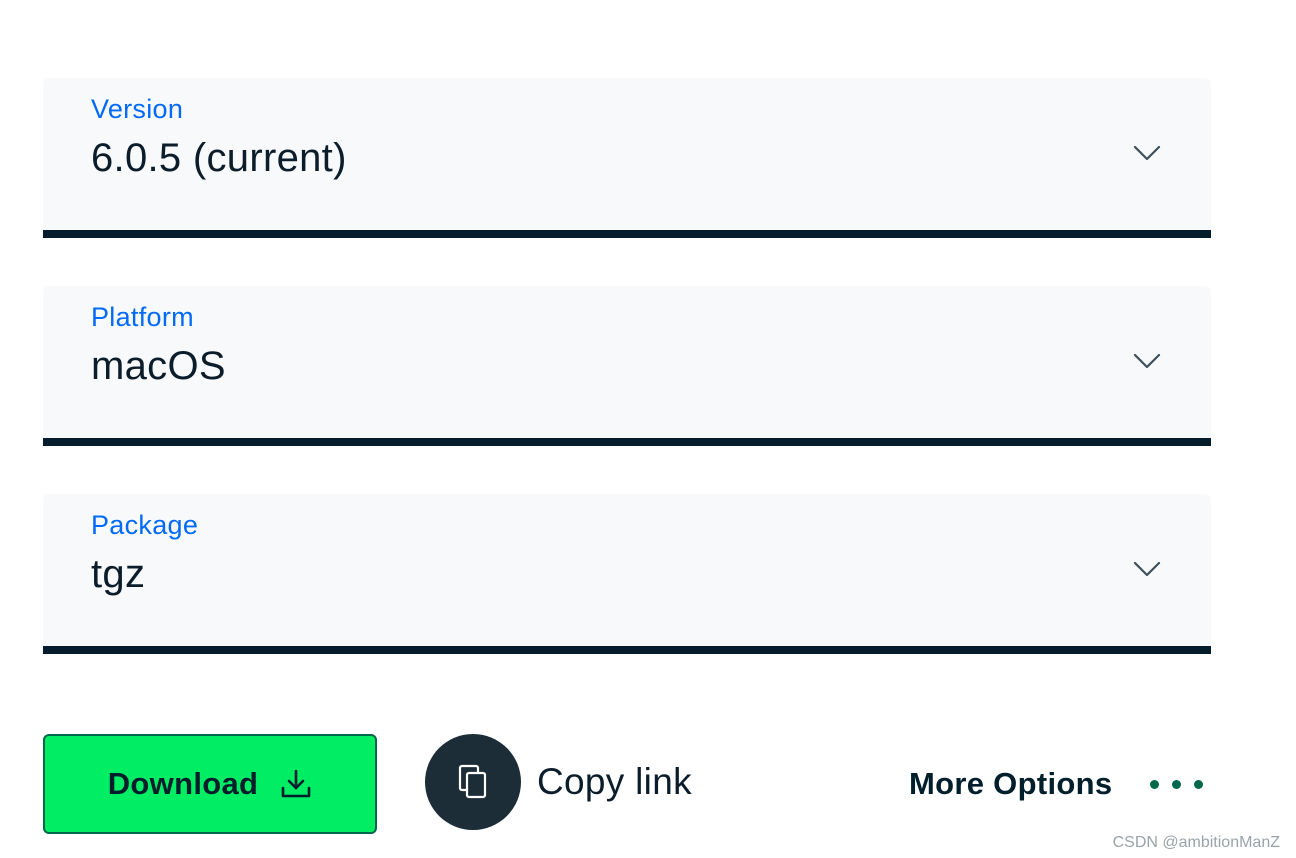 The height and width of the screenshot is (858, 1296). I want to click on version-underline, so click(627, 234).